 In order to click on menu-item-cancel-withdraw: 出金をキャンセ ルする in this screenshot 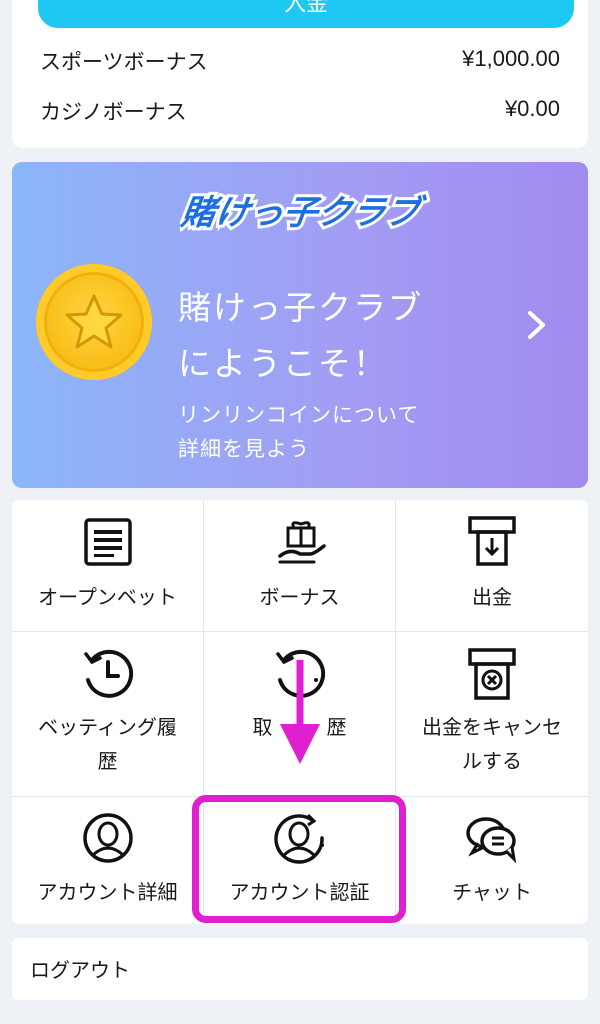, I will do `click(492, 714)`.